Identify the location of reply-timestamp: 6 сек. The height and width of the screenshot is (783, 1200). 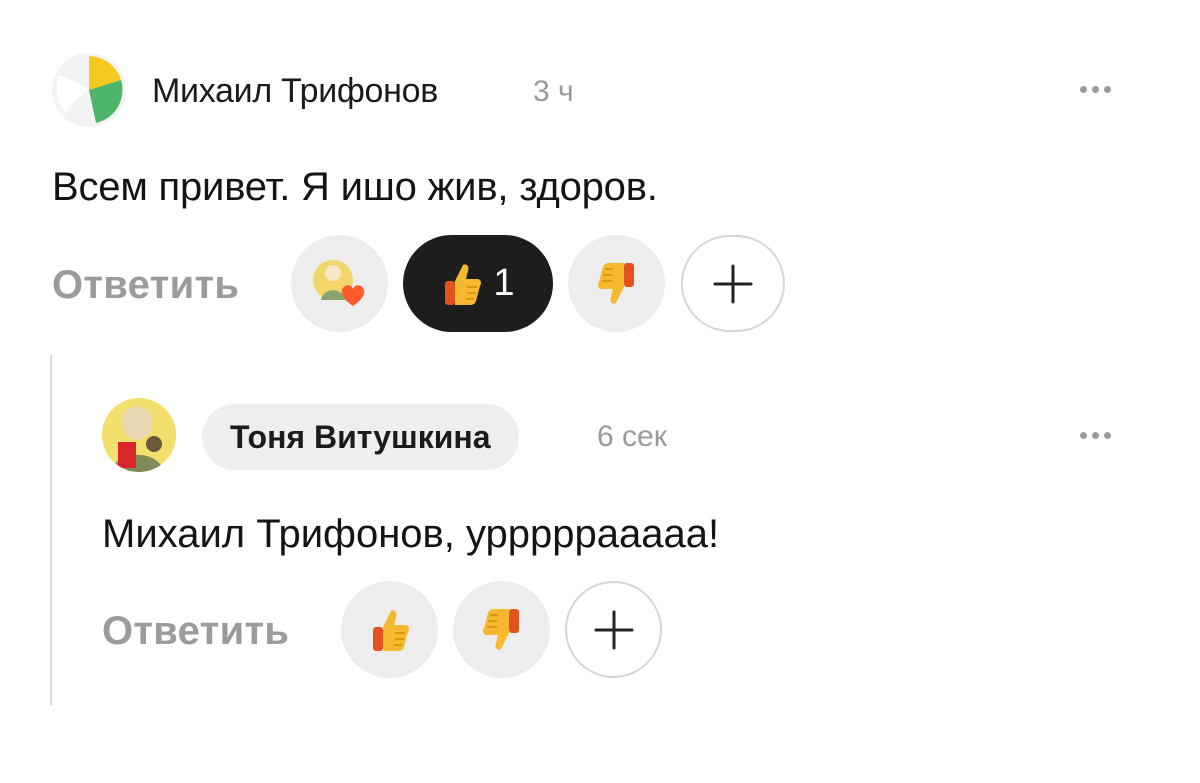
(632, 436).